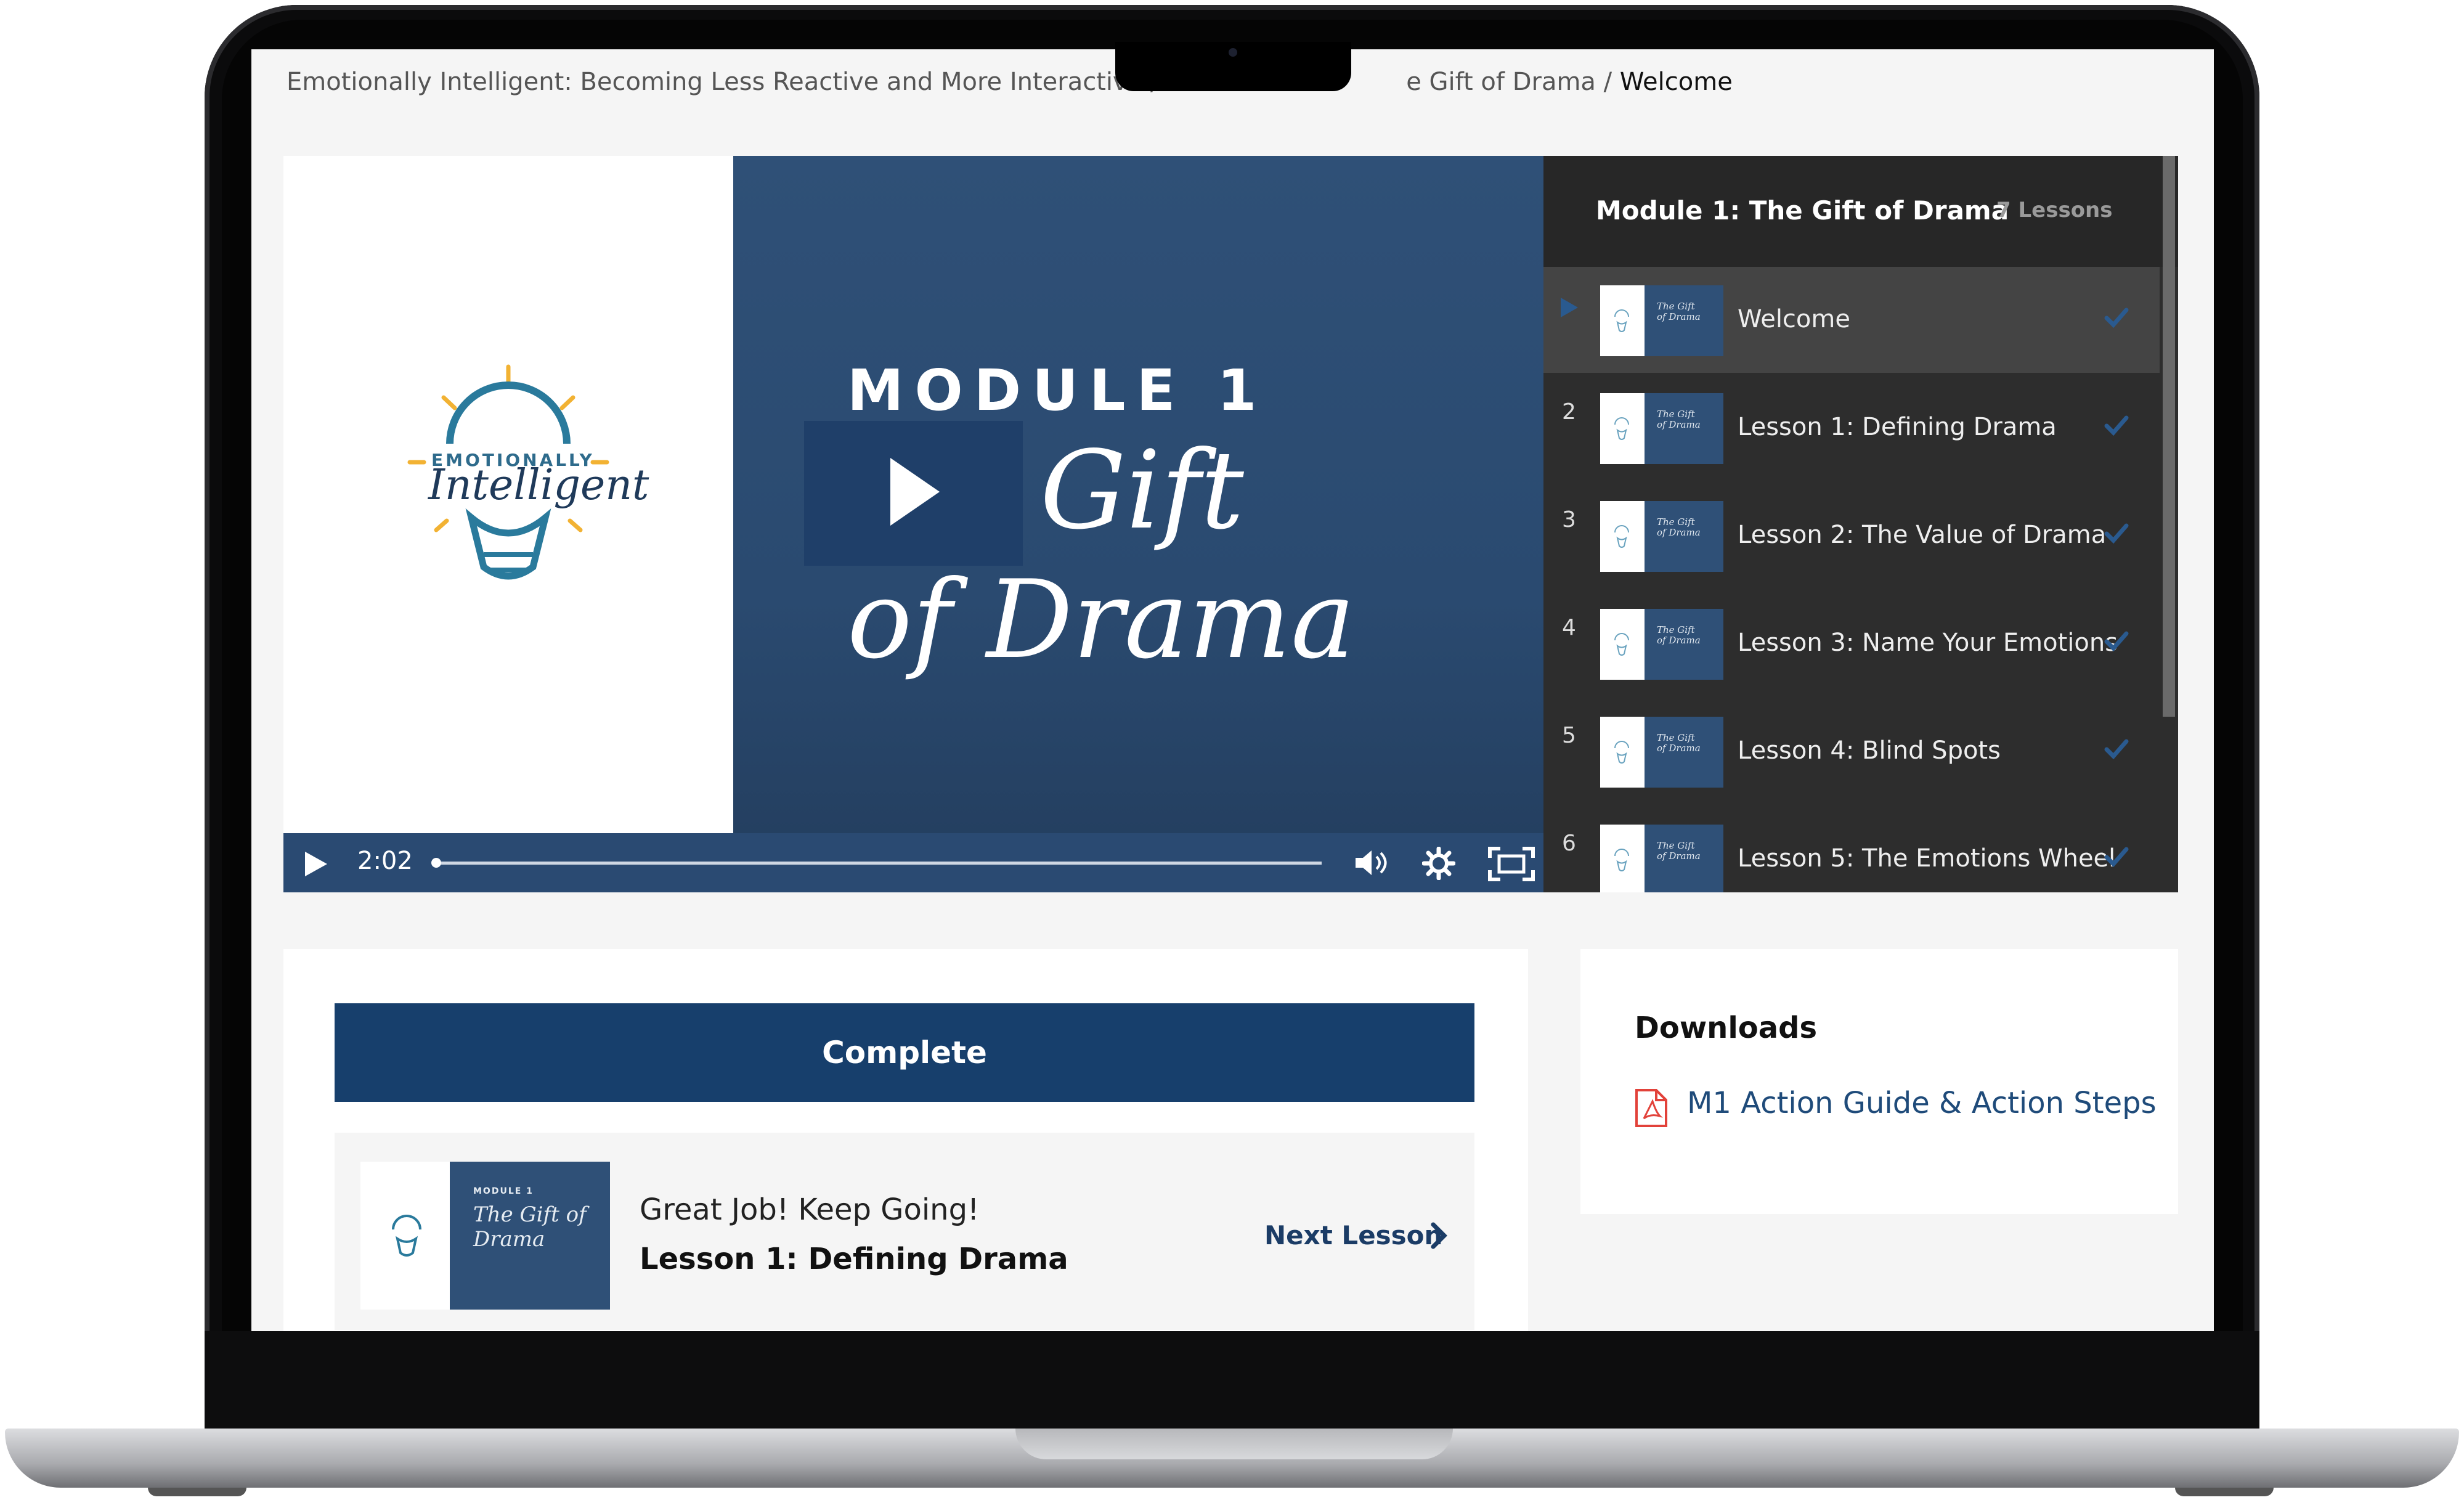 Image resolution: width=2464 pixels, height=1500 pixels. What do you see at coordinates (1438, 1235) in the screenshot?
I see `chevron-right-icon` at bounding box center [1438, 1235].